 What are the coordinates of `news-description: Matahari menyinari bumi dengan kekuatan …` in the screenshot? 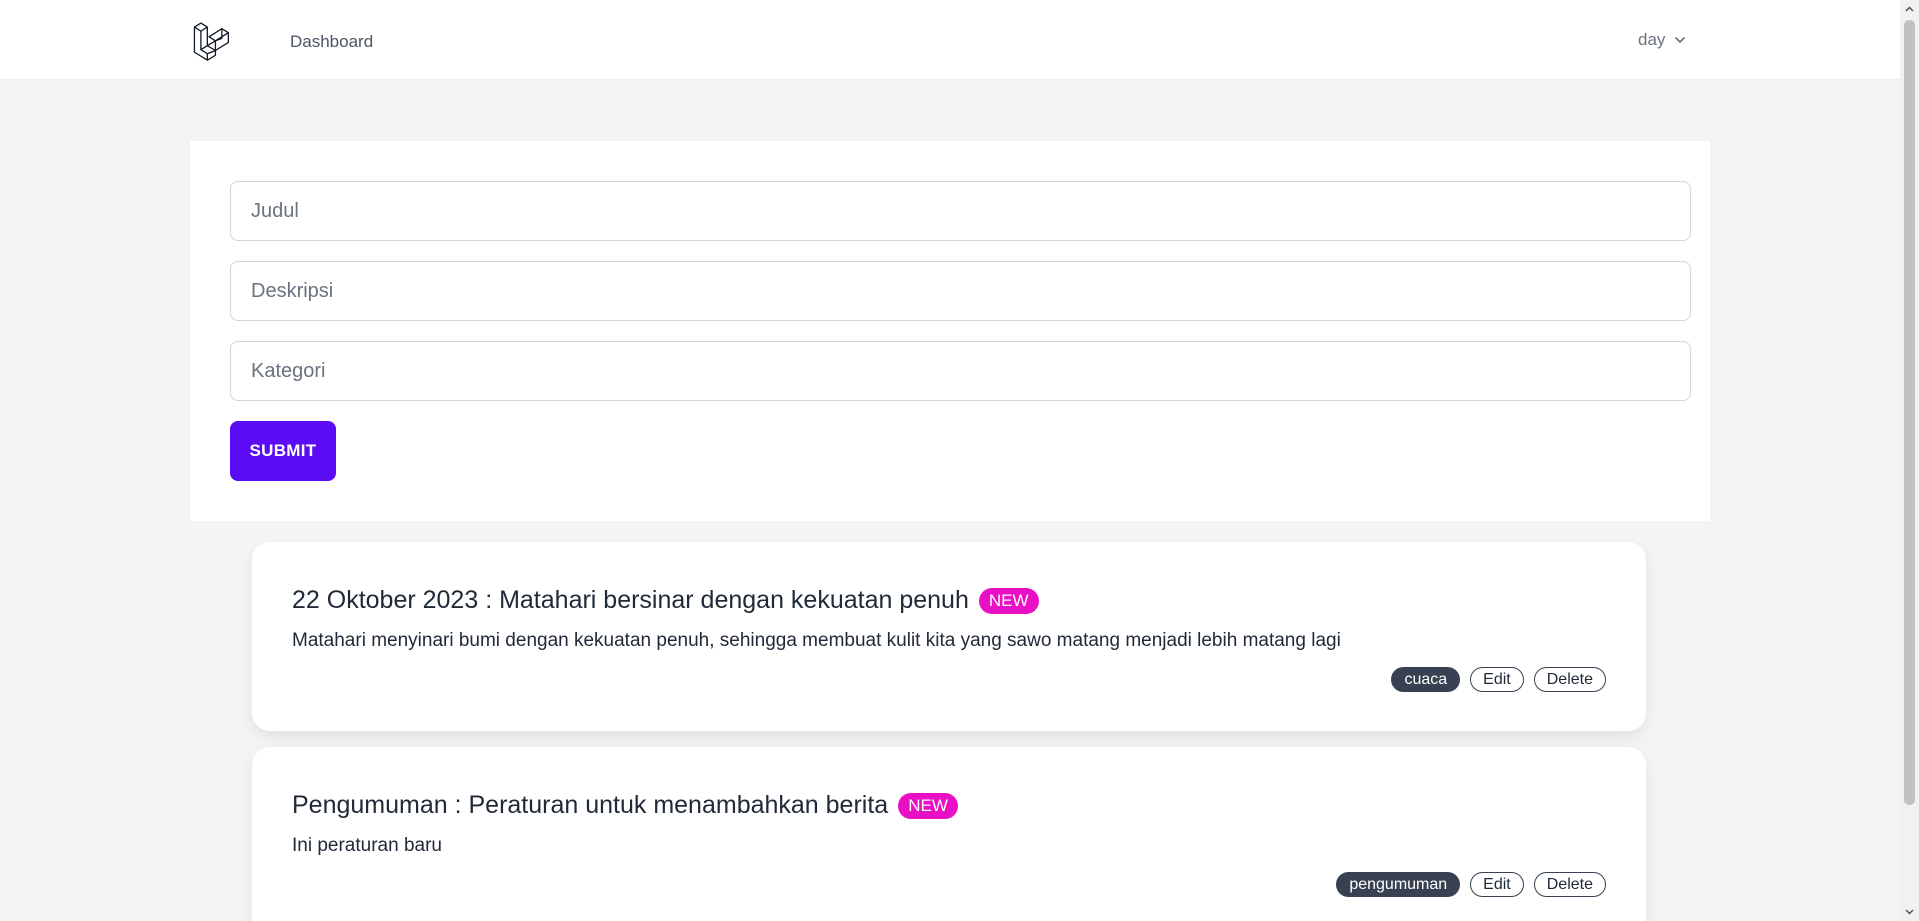 It's located at (816, 640).